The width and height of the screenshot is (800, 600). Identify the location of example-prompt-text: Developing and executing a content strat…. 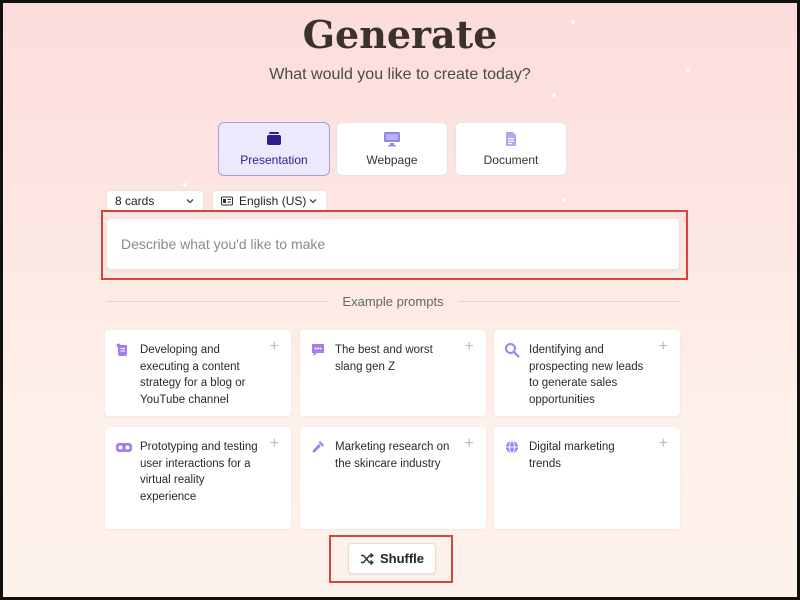
(193, 375).